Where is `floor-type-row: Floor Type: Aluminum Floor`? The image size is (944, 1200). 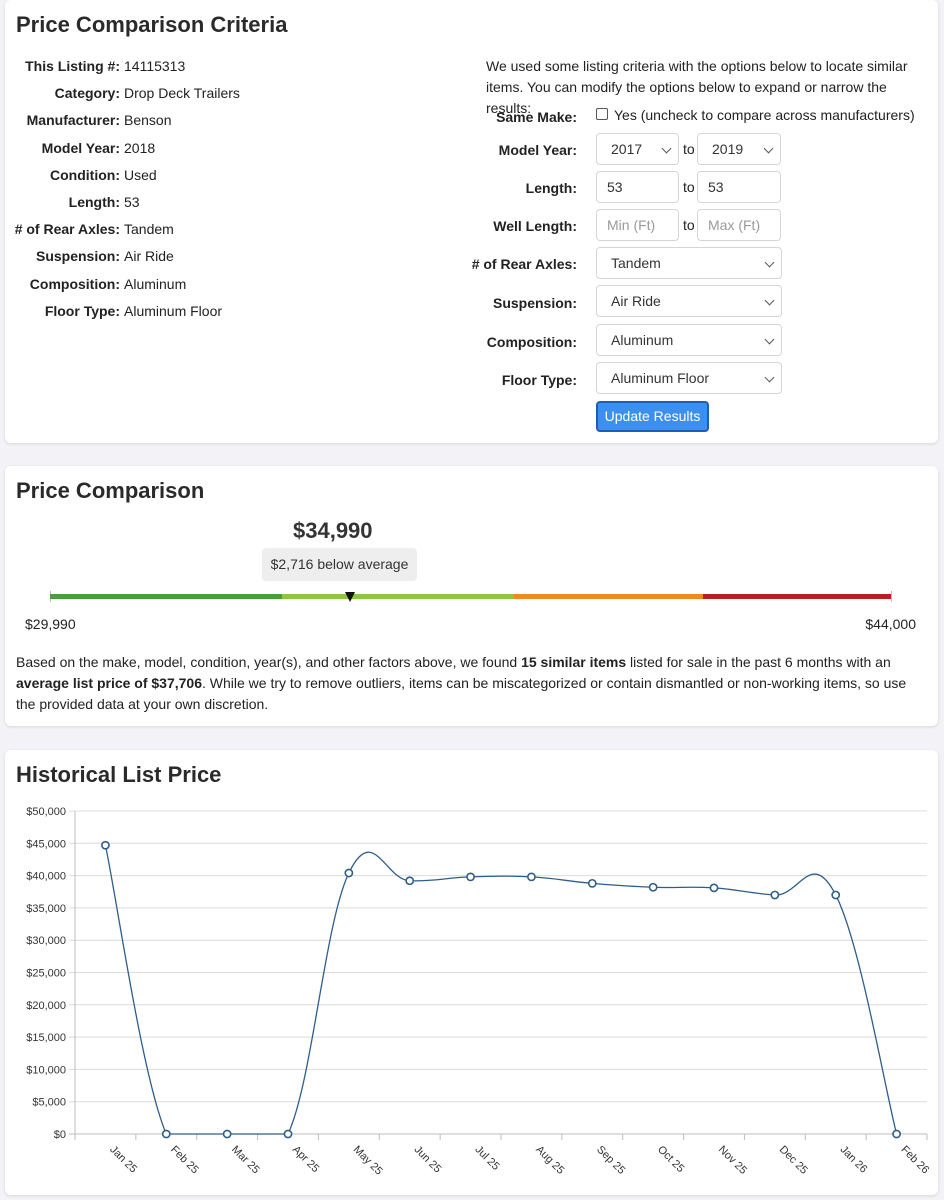 floor-type-row: Floor Type: Aluminum Floor is located at coordinates (706, 378).